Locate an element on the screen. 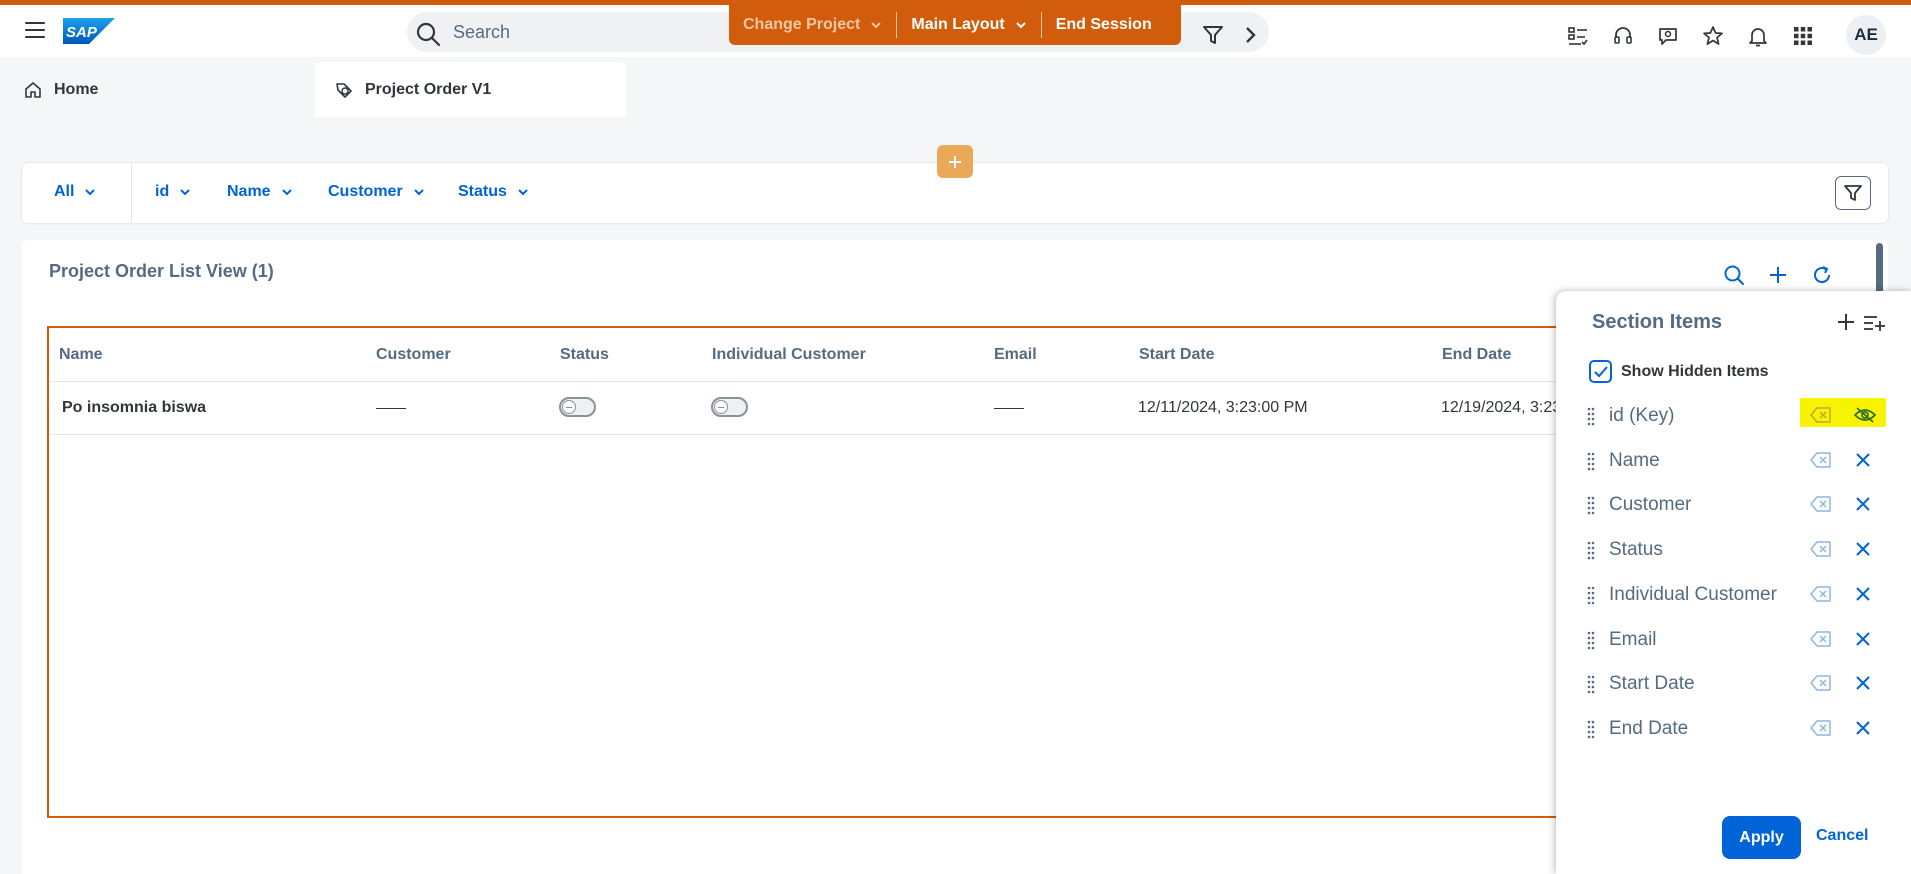 The height and width of the screenshot is (874, 1911). column-header: Start Date is located at coordinates (1177, 355).